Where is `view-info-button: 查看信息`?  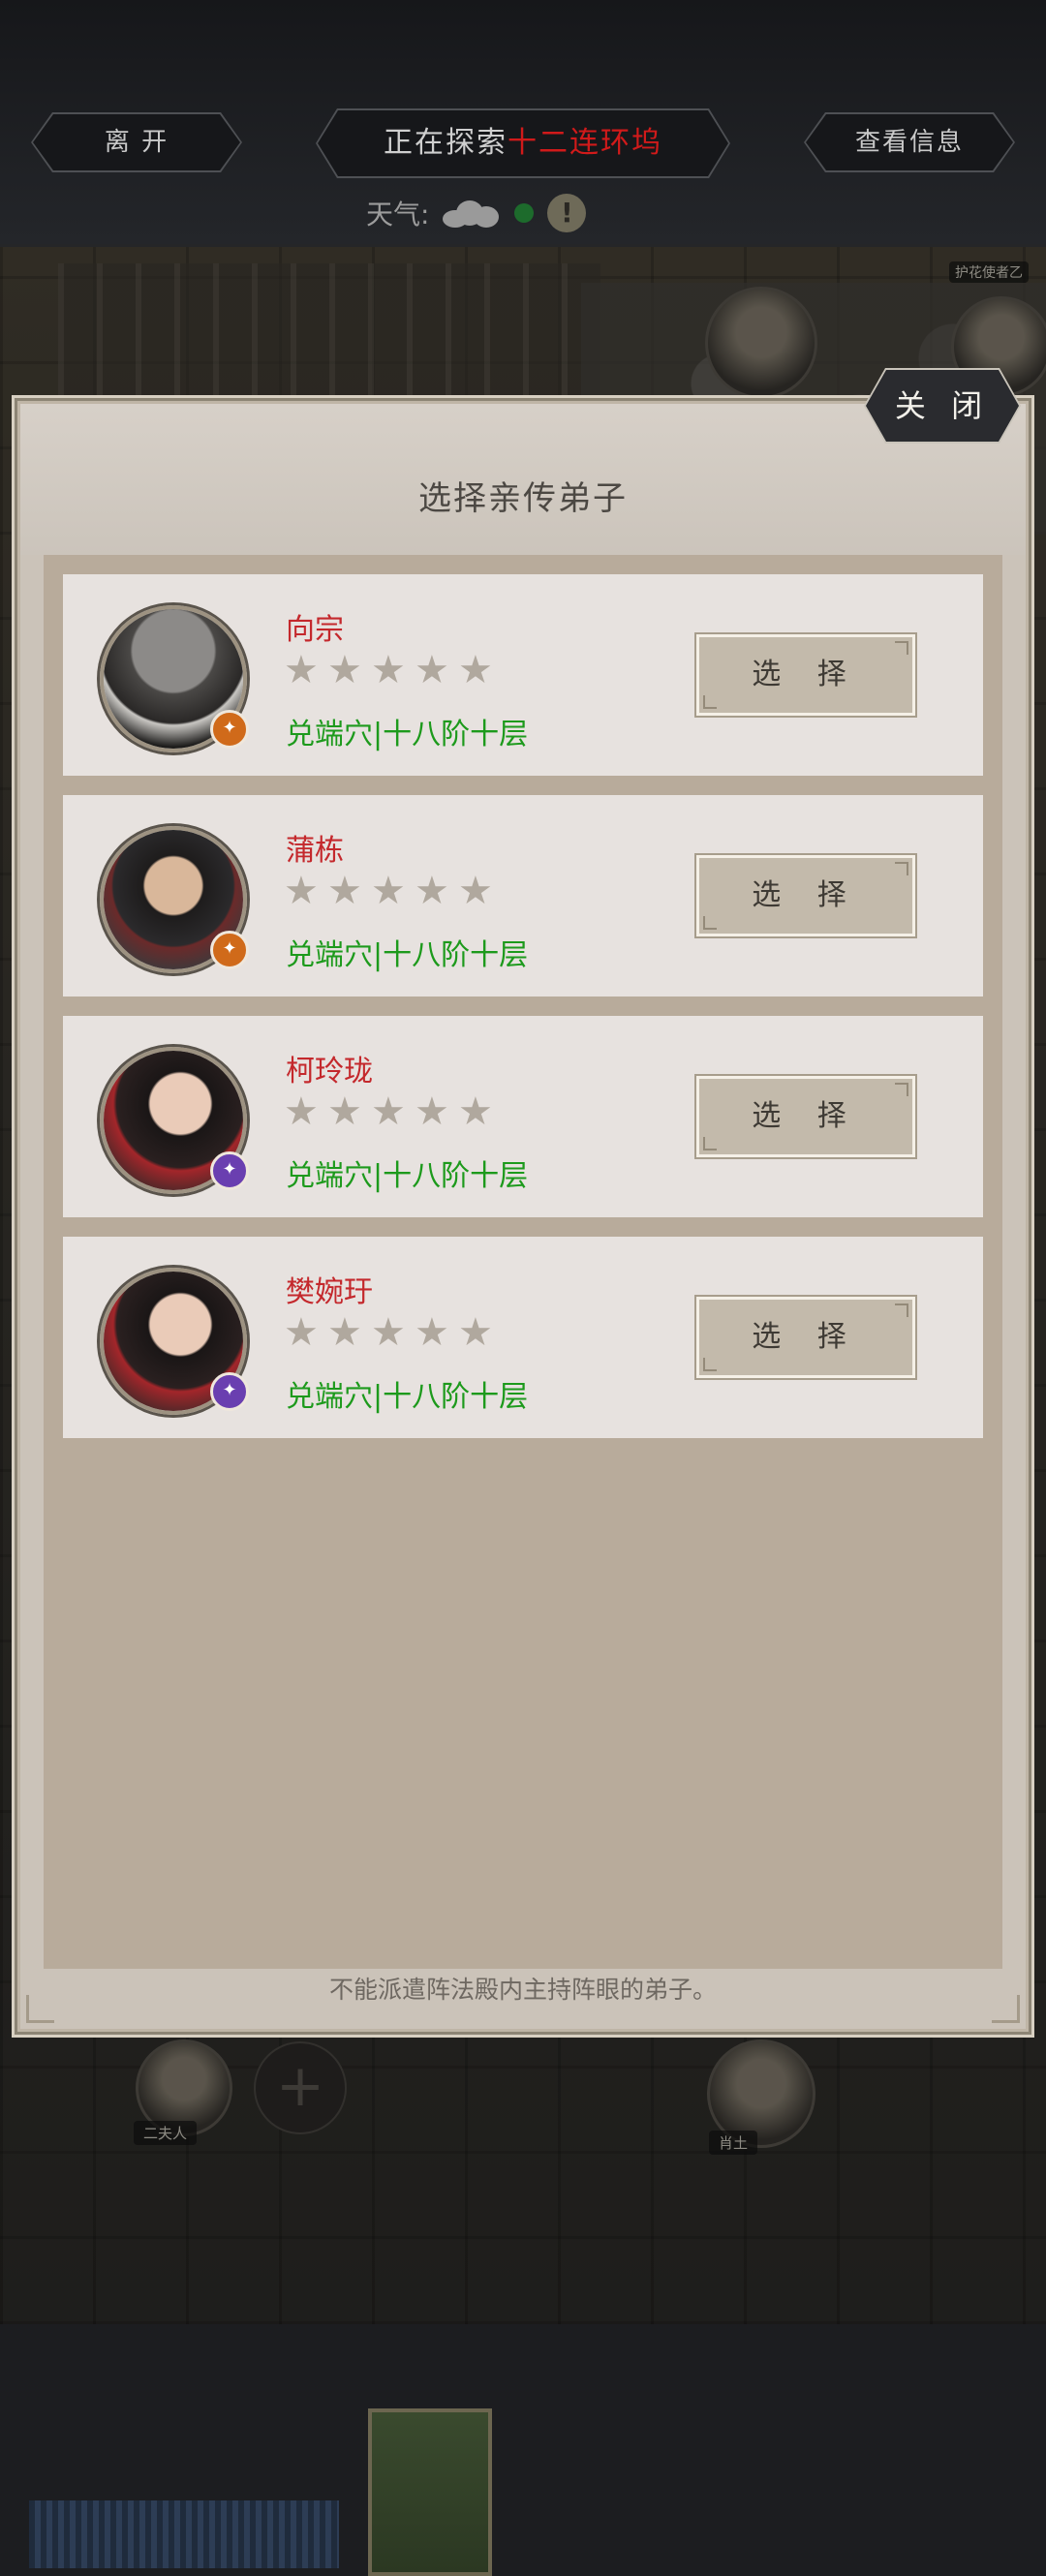 view-info-button: 查看信息 is located at coordinates (909, 142).